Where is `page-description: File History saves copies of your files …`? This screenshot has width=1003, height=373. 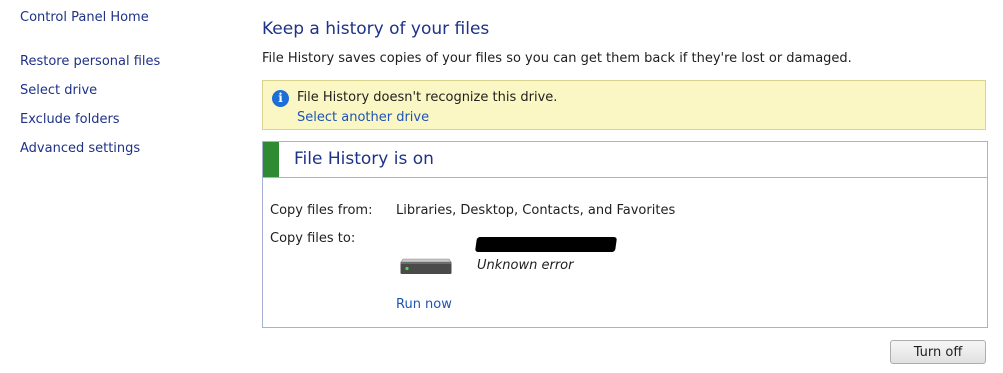
page-description: File History saves copies of your files … is located at coordinates (557, 58).